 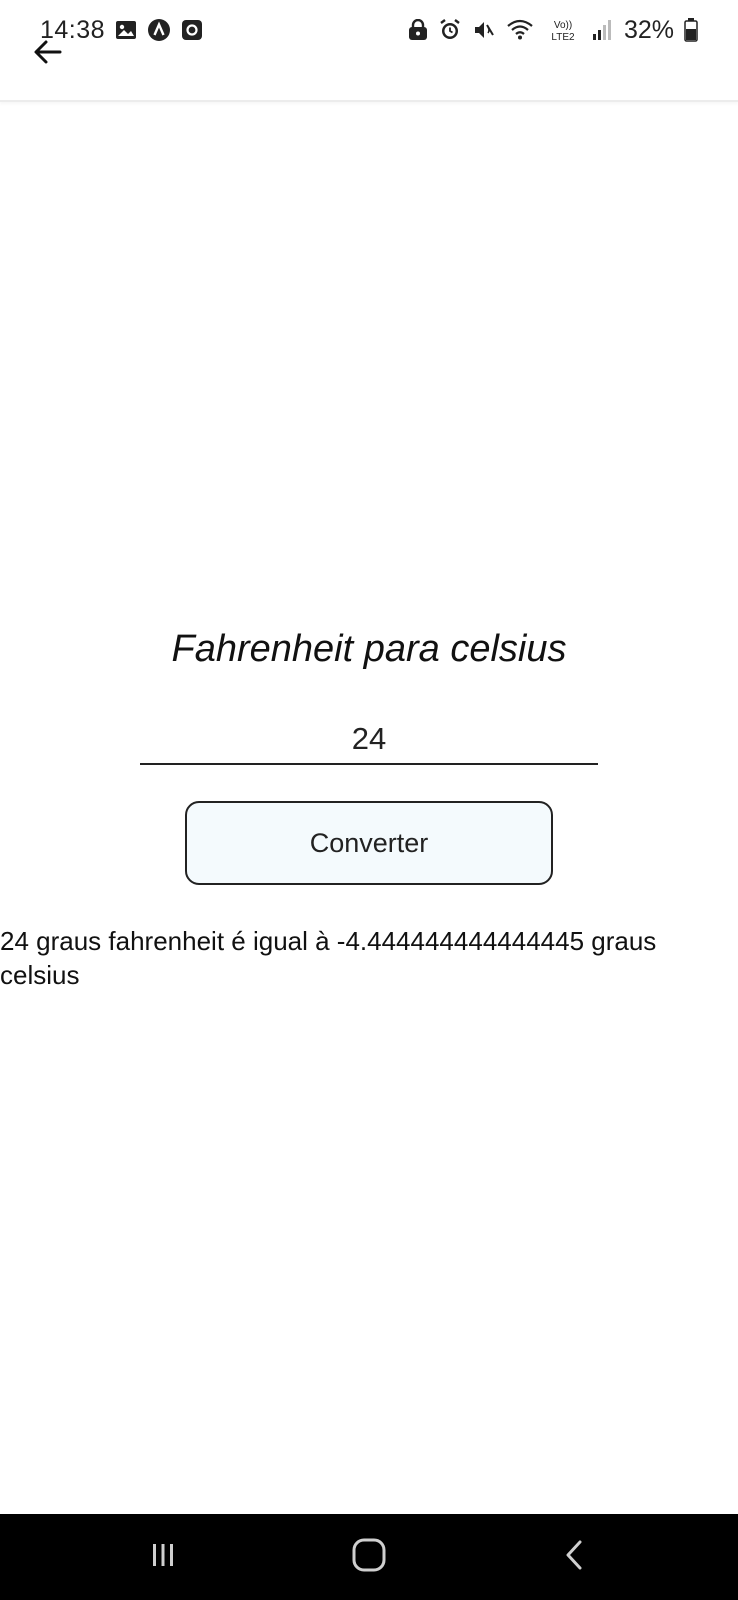 I want to click on arrow-left-icon, so click(x=48, y=54).